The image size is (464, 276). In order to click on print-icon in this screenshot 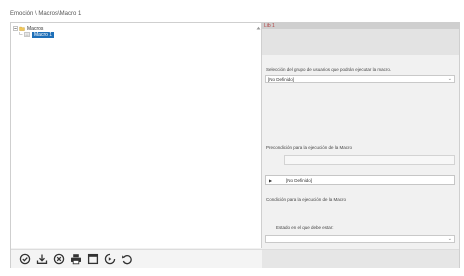, I will do `click(75, 259)`.